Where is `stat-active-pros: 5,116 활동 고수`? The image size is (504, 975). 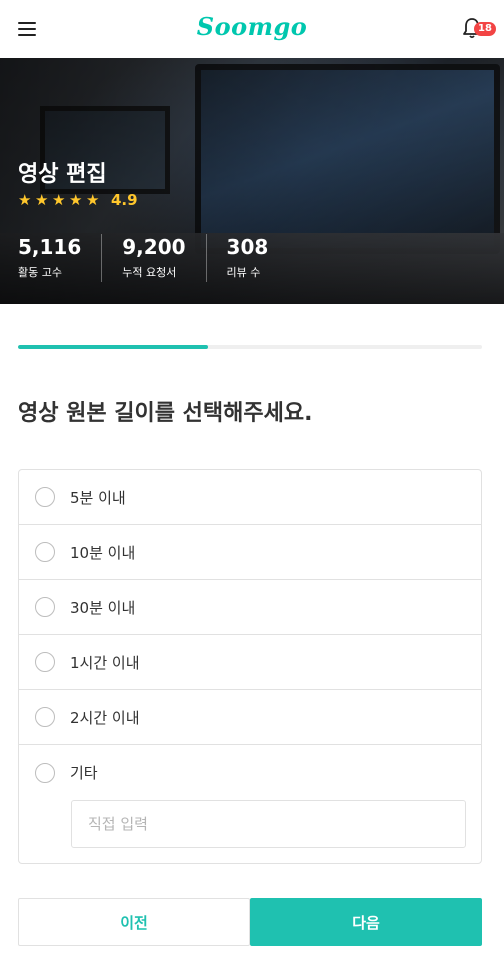 stat-active-pros: 5,116 활동 고수 is located at coordinates (60, 258).